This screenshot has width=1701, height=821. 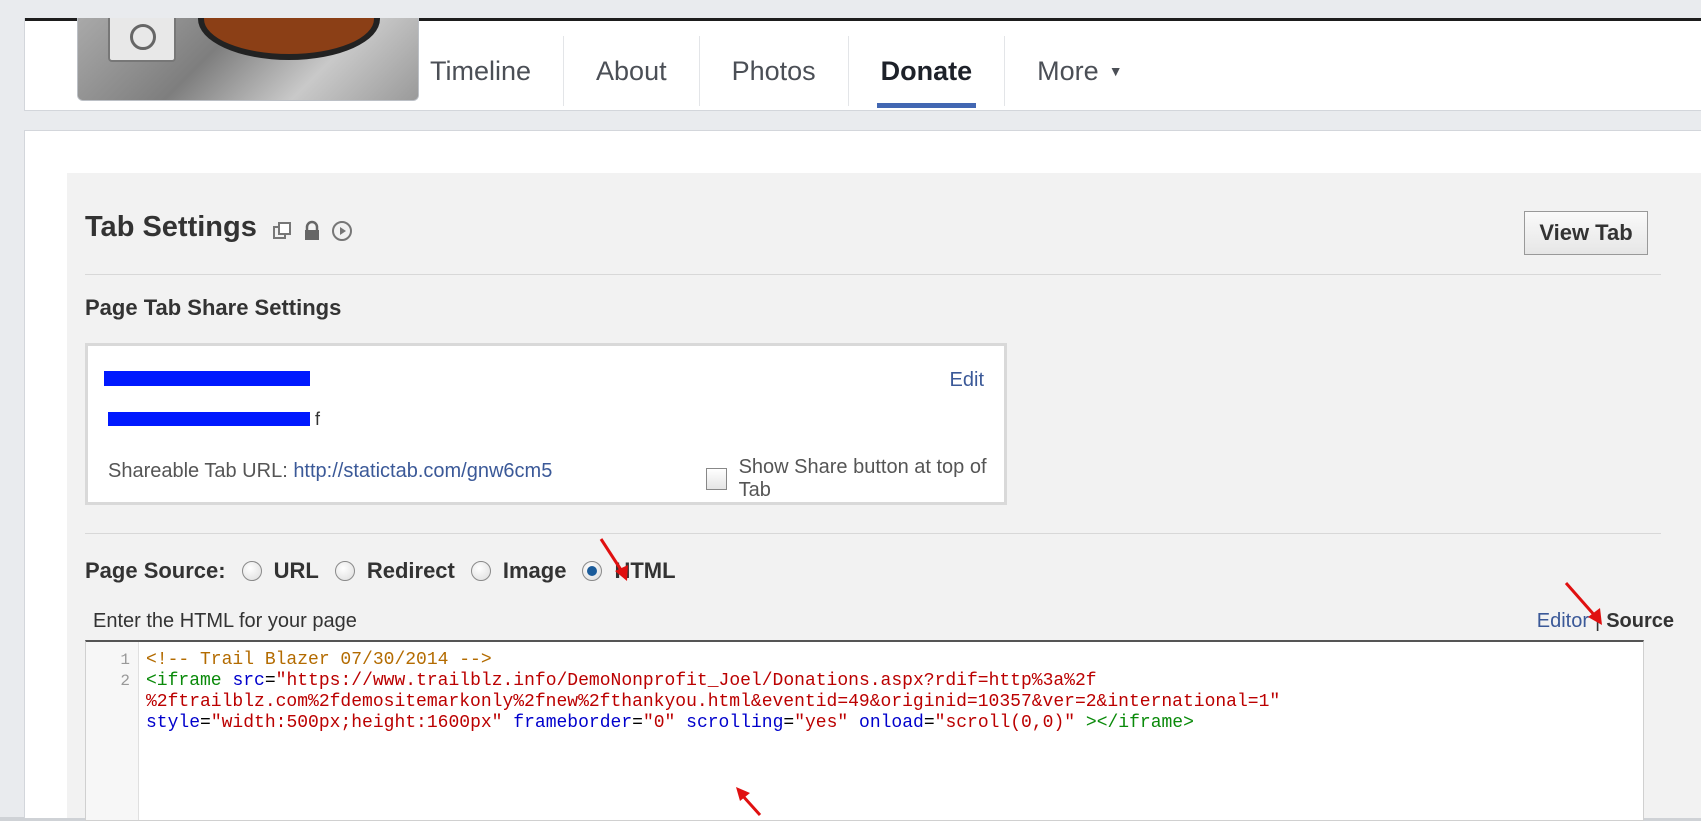 I want to click on radio-url, so click(x=251, y=571).